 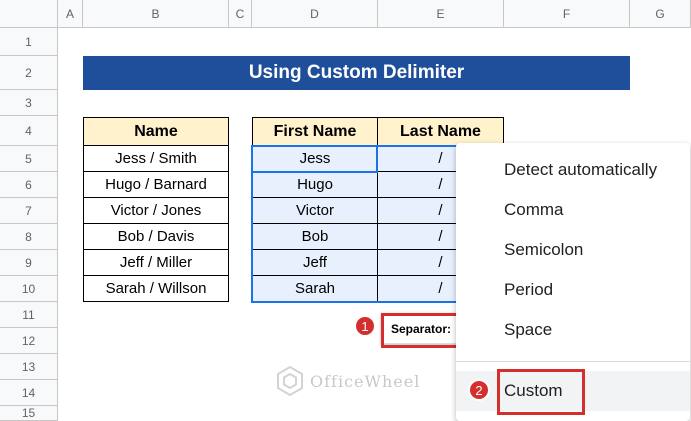 I want to click on step-badge-2: 2, so click(x=479, y=390).